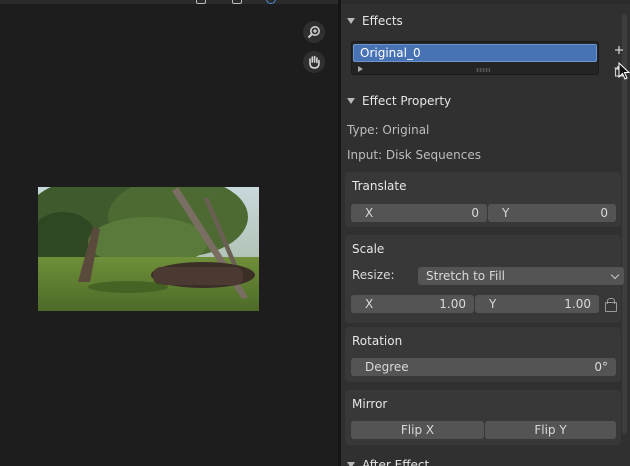 The image size is (630, 466). I want to click on translate-y-field: Y 0, so click(552, 213).